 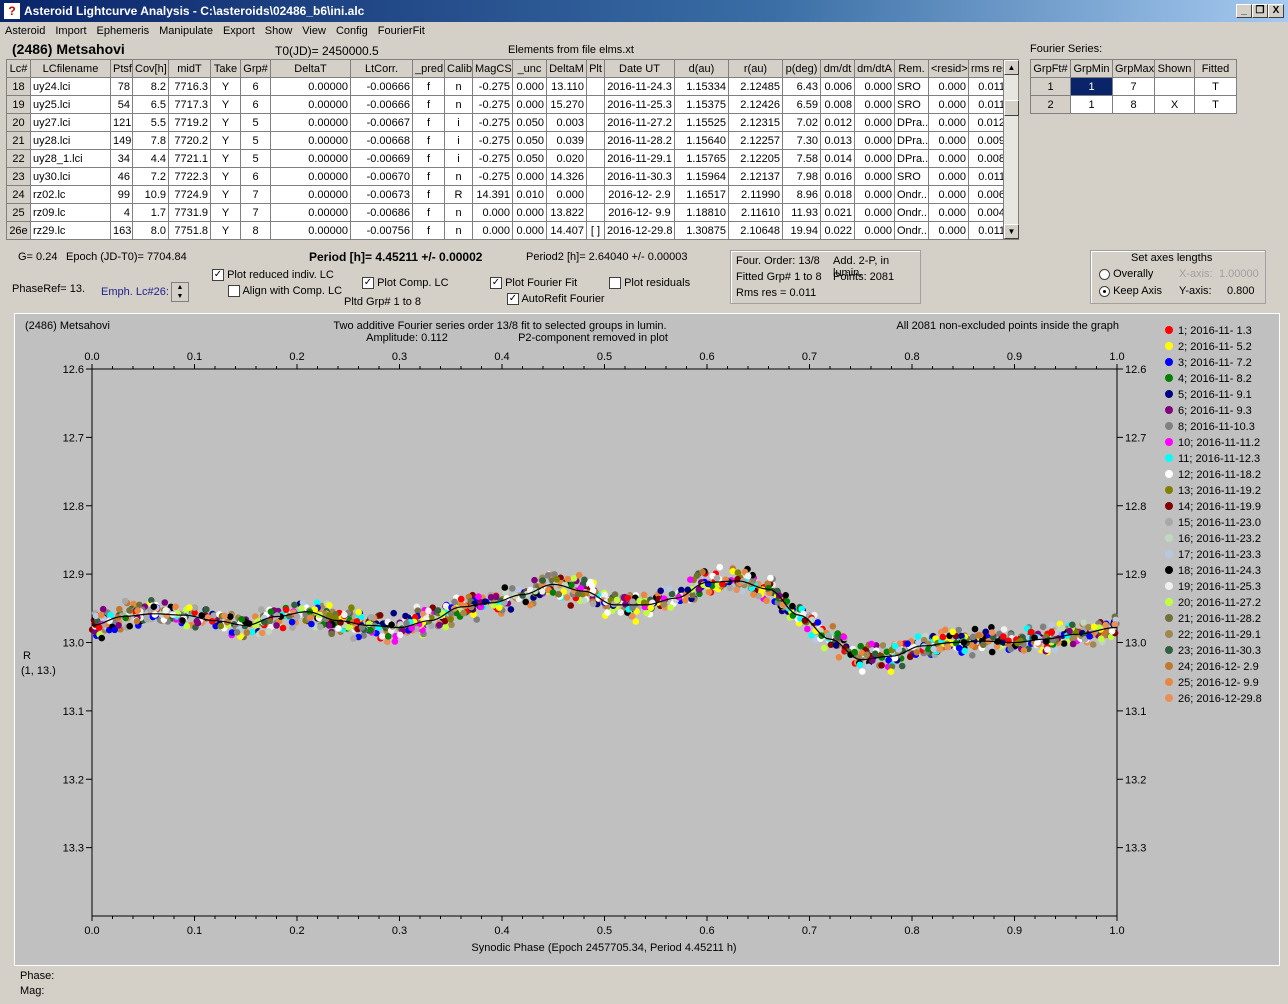 I want to click on lc-col-header: DeltaM, so click(x=566, y=68).